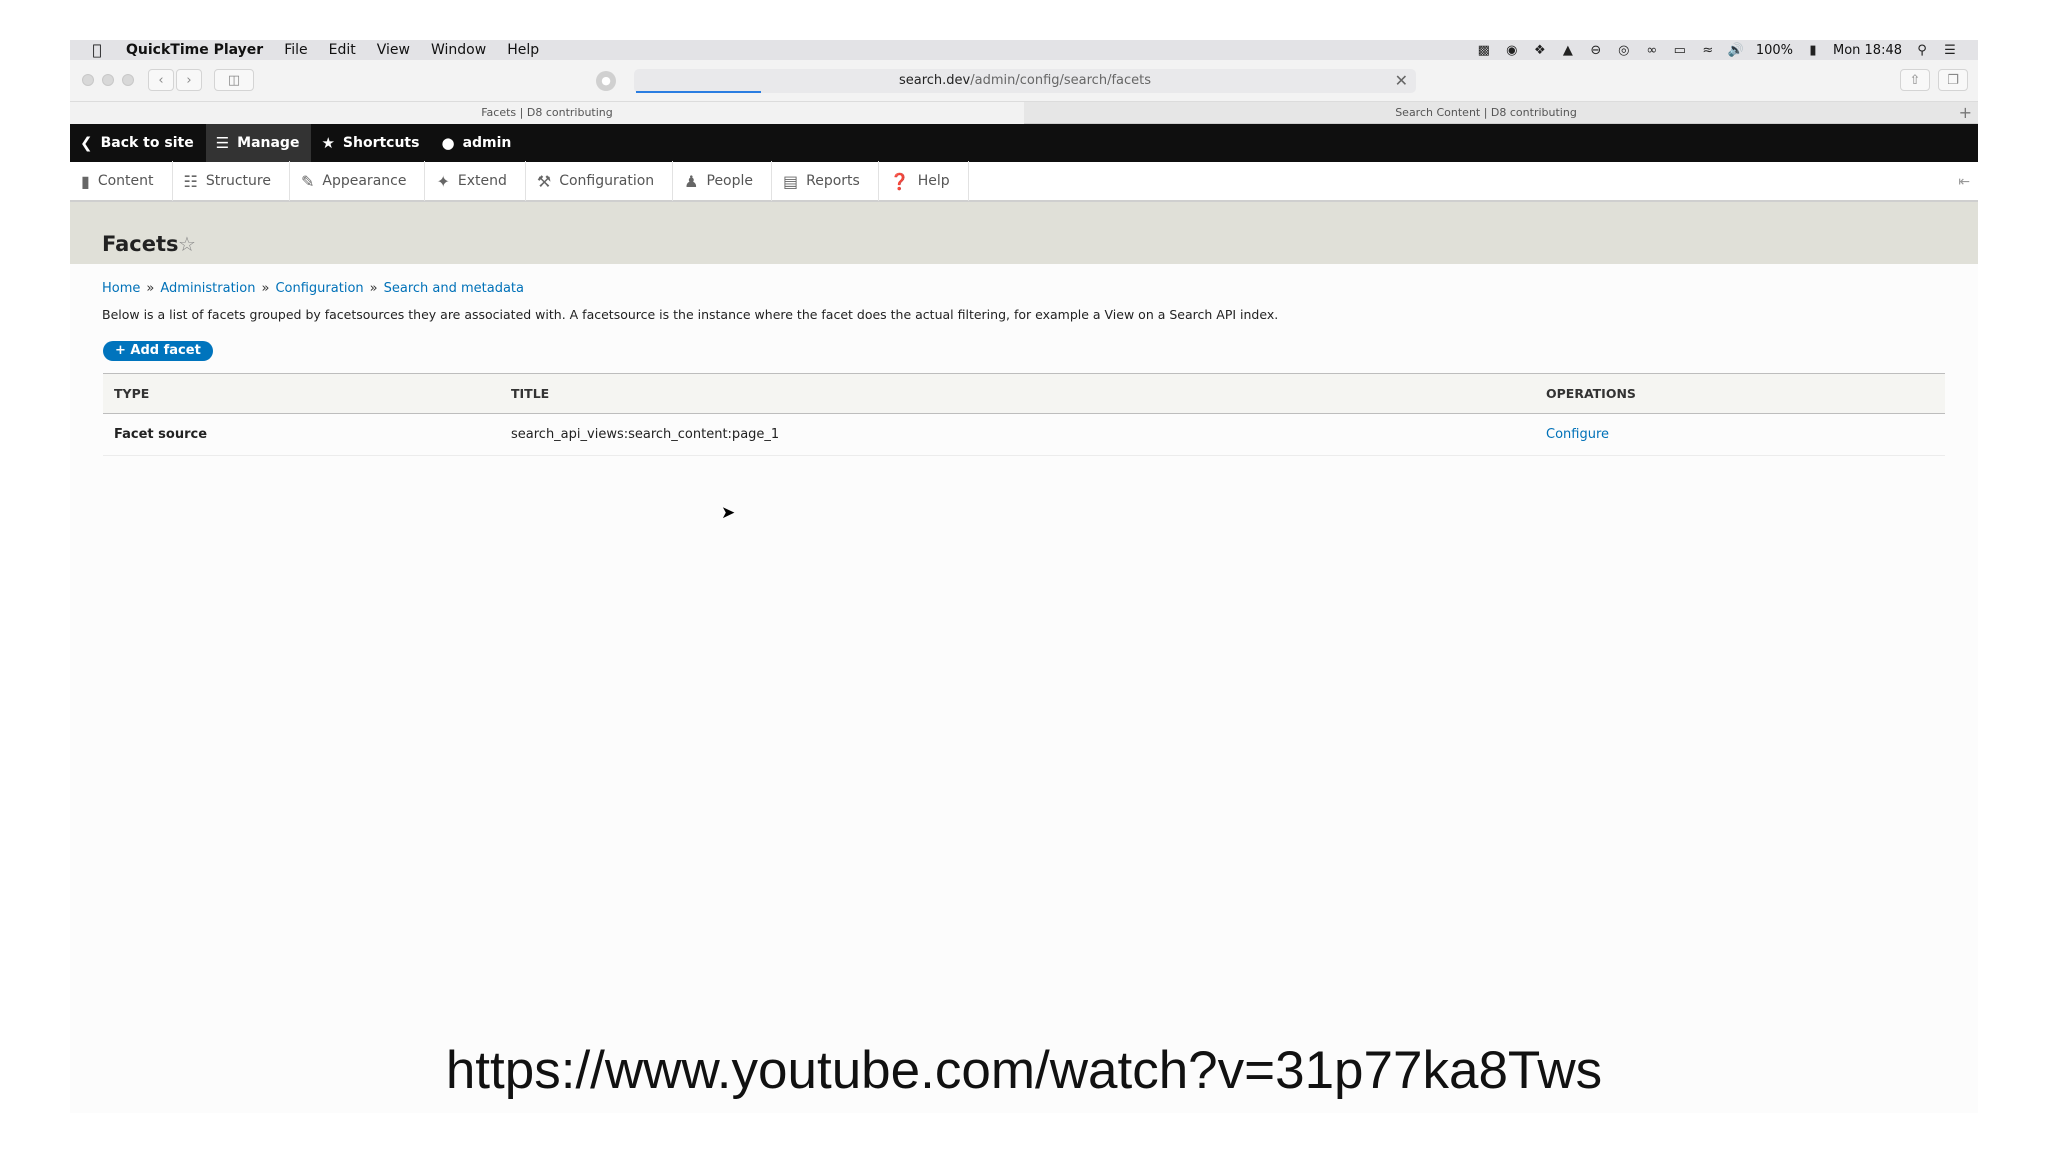 This screenshot has width=2048, height=1152. I want to click on wrench-icon: ⚒, so click(544, 181).